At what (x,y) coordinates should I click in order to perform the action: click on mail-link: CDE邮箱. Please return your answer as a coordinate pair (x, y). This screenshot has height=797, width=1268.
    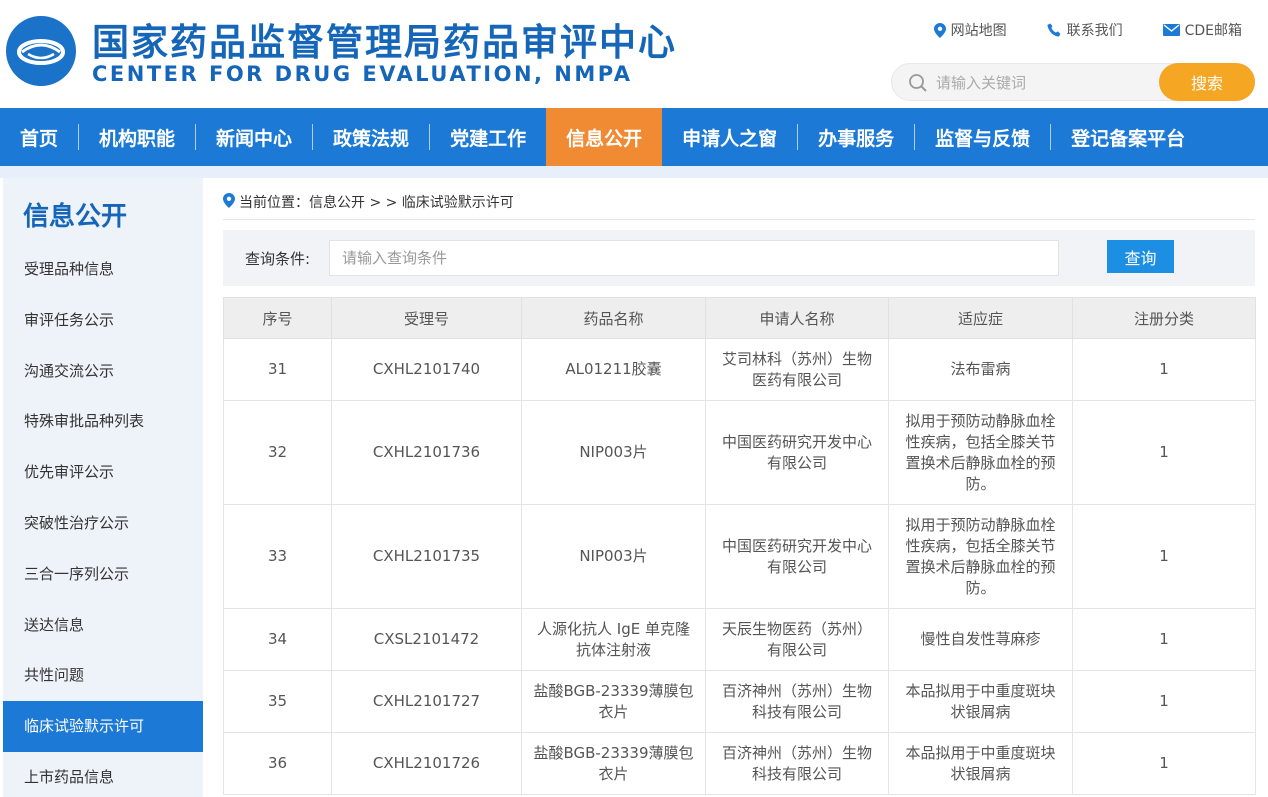
    Looking at the image, I should click on (1202, 30).